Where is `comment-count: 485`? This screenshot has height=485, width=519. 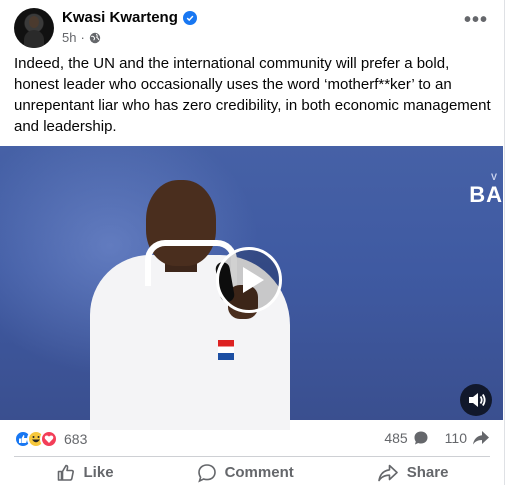
comment-count: 485 is located at coordinates (396, 438).